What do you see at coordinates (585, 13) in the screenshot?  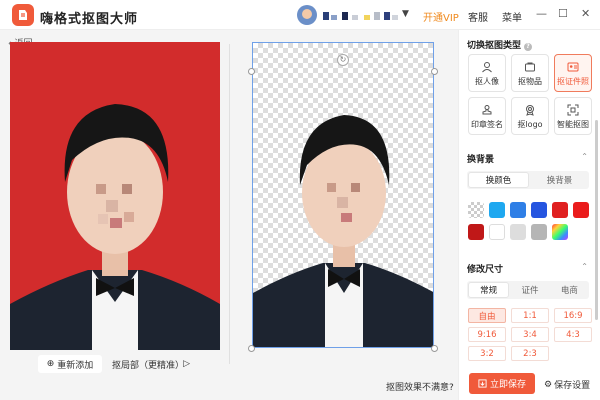 I see `close-icon: ✕` at bounding box center [585, 13].